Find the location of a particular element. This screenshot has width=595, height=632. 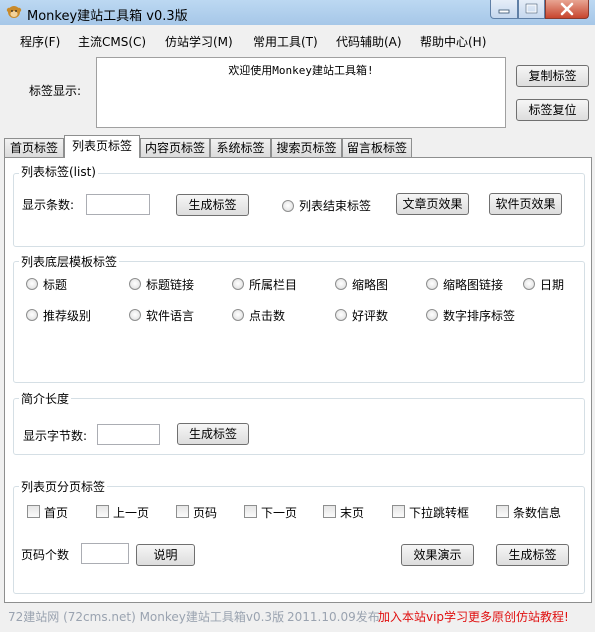

check-count-info-label: 条数信息 is located at coordinates (537, 513).